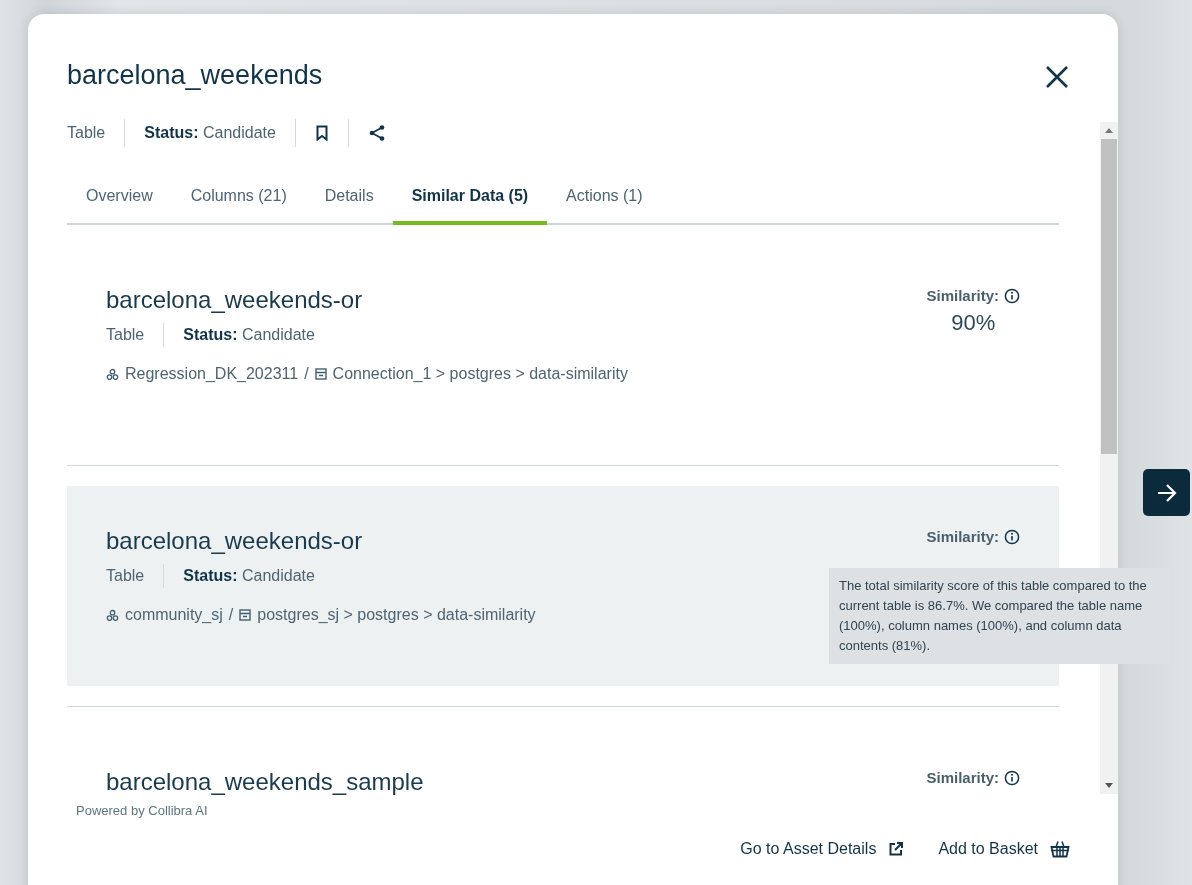  What do you see at coordinates (195, 75) in the screenshot?
I see `dialog-title: barcelona_weekends` at bounding box center [195, 75].